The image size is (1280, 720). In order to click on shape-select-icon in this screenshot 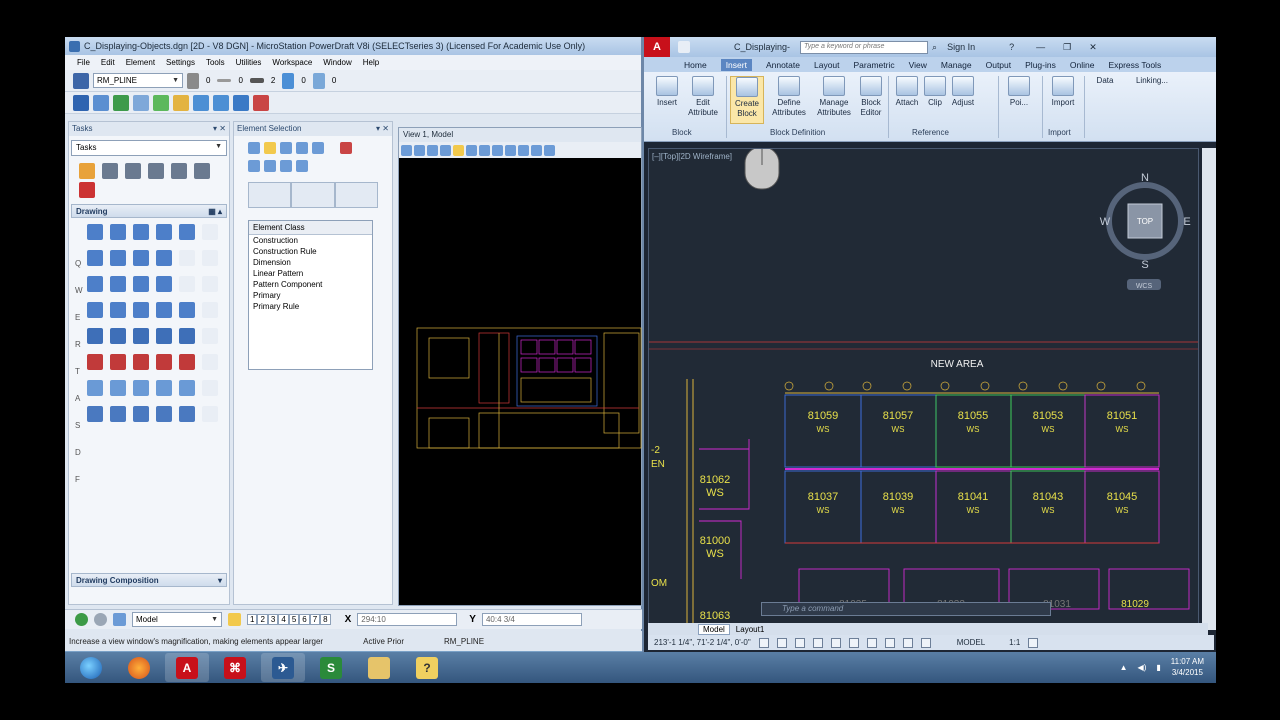, I will do `click(286, 148)`.